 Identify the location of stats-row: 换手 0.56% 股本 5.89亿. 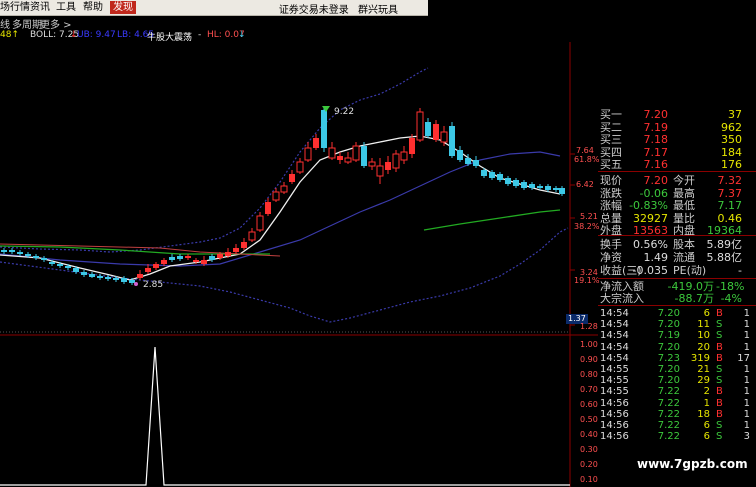
(670, 245).